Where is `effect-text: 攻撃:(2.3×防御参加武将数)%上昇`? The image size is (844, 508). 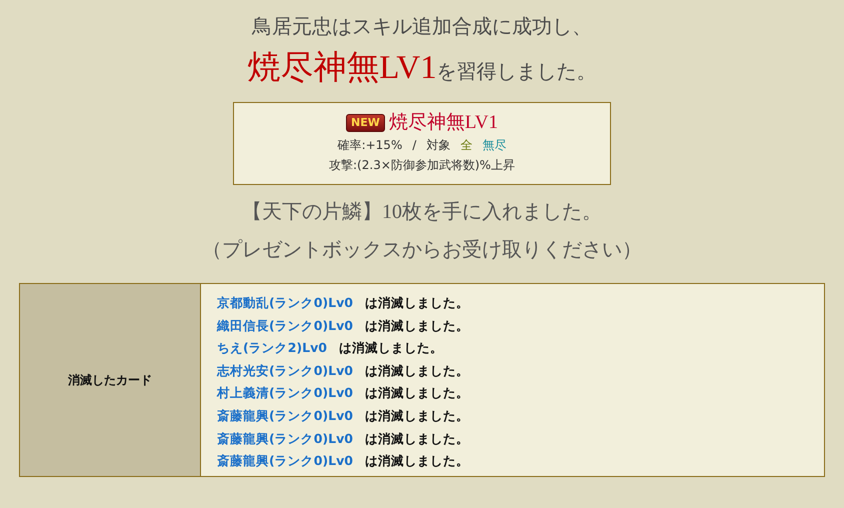
effect-text: 攻撃:(2.3×防御参加武将数)%上昇 is located at coordinates (422, 165).